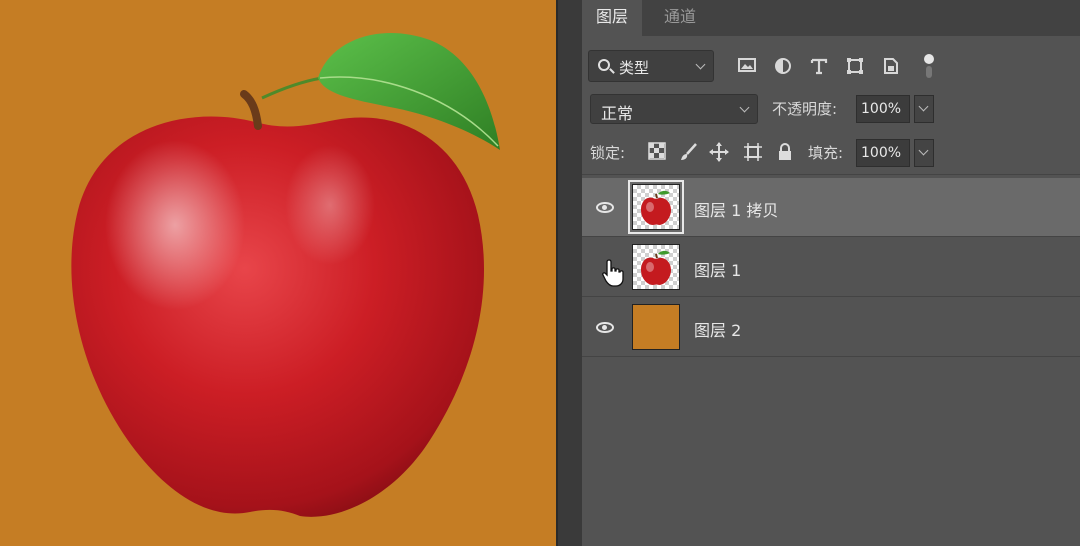 Image resolution: width=1080 pixels, height=546 pixels. What do you see at coordinates (831, 327) in the screenshot?
I see `layer-row-2: 图层 2` at bounding box center [831, 327].